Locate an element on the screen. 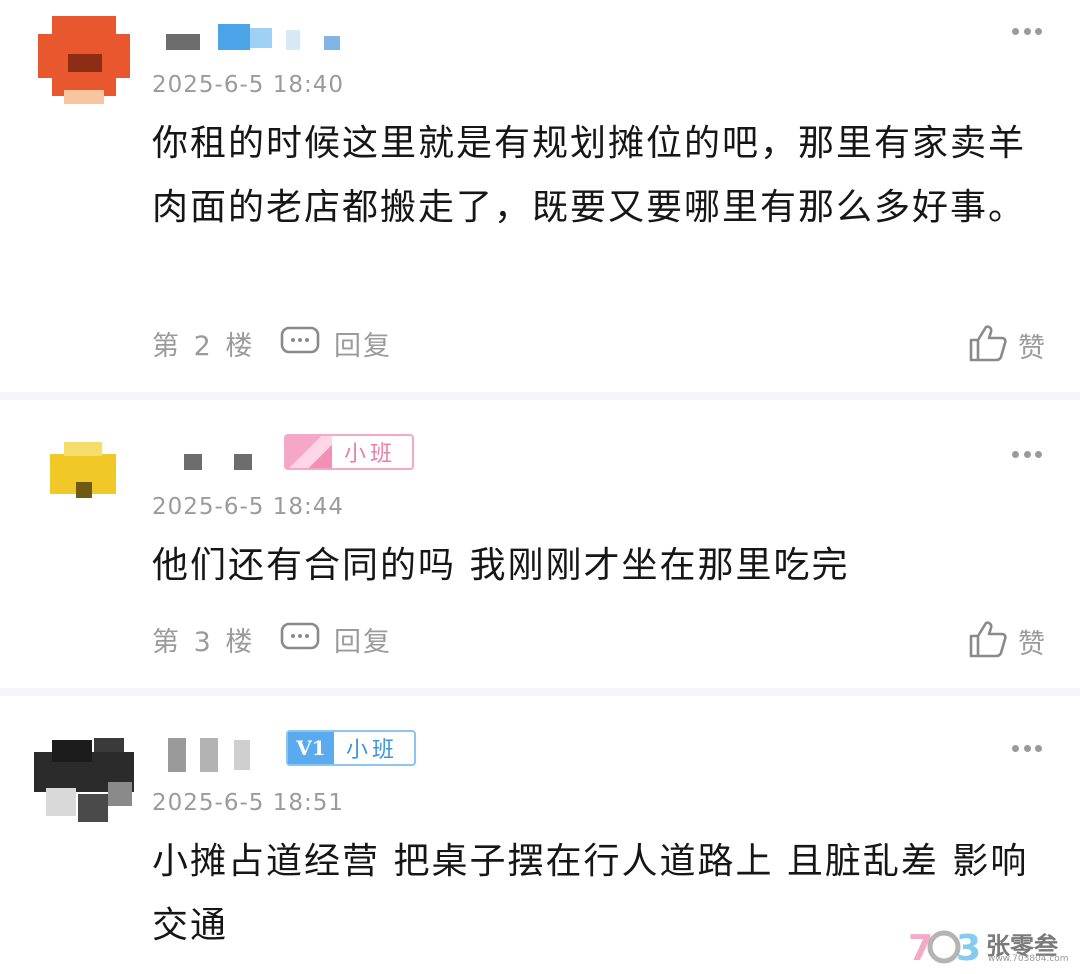 Image resolution: width=1080 pixels, height=974 pixels. comment-timestamp: 2025-6-5 18:51 is located at coordinates (248, 803).